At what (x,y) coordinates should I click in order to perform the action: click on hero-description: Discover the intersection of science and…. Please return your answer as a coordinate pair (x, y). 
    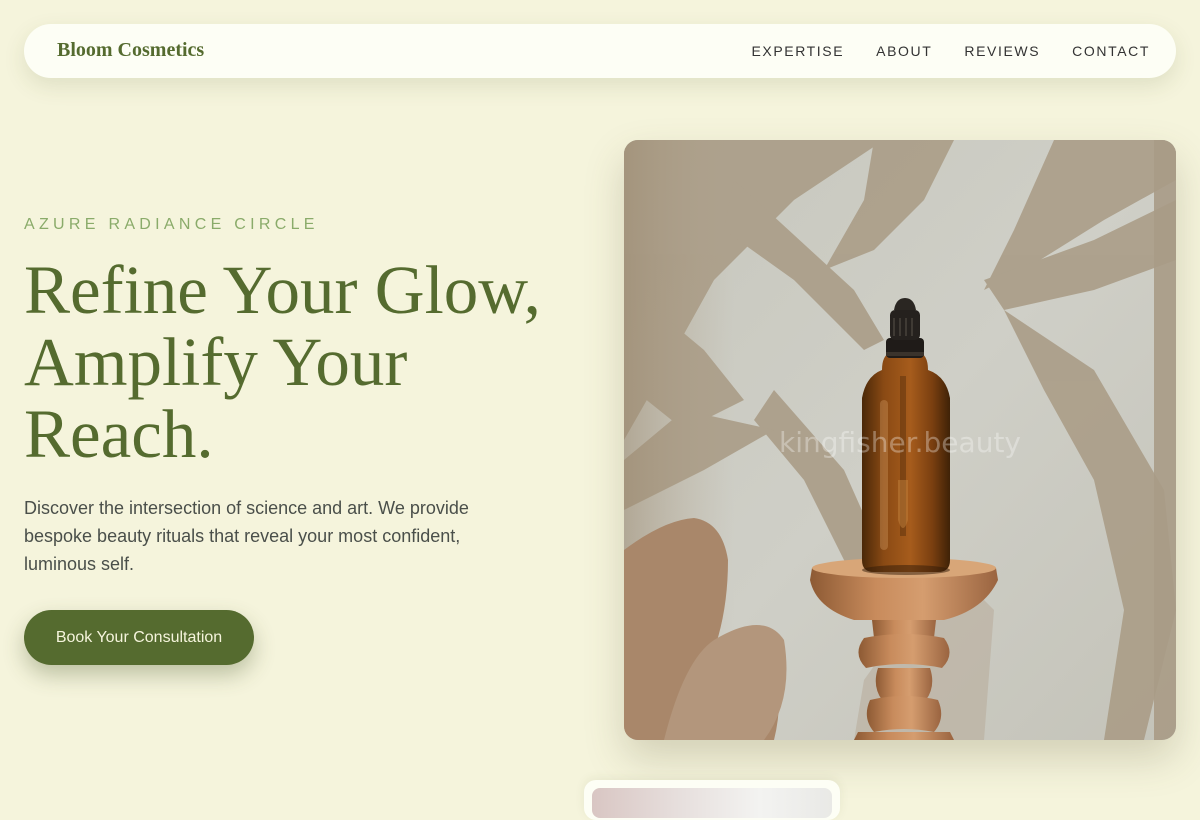
    Looking at the image, I should click on (246, 536).